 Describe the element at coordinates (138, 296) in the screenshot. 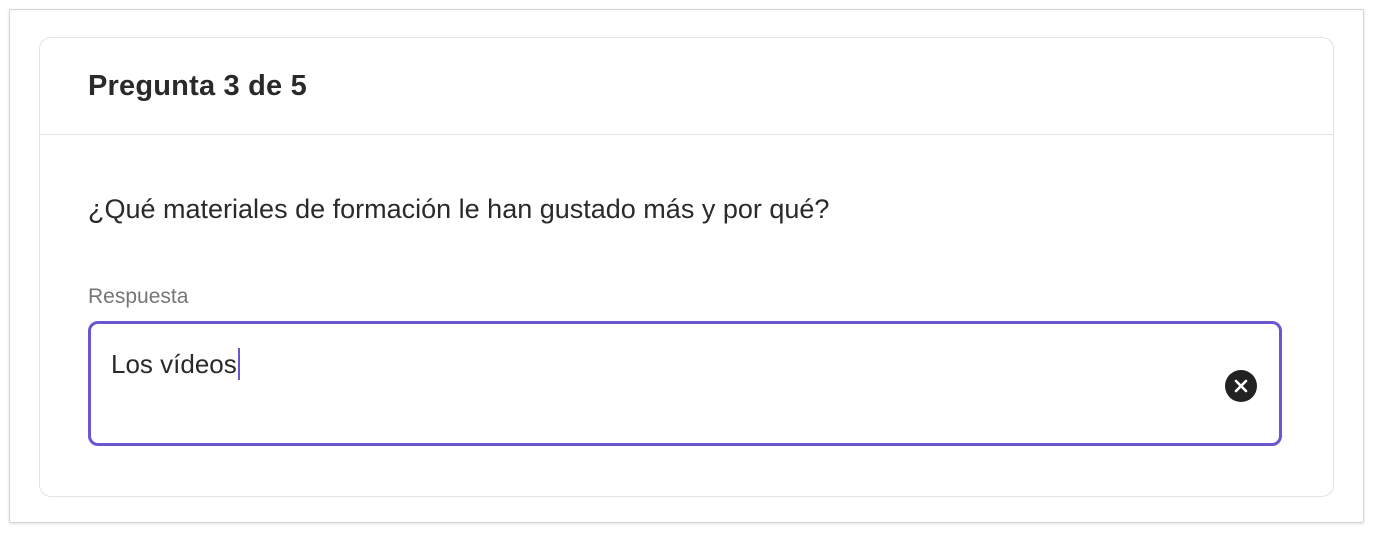

I see `answer-label: Respuesta` at that location.